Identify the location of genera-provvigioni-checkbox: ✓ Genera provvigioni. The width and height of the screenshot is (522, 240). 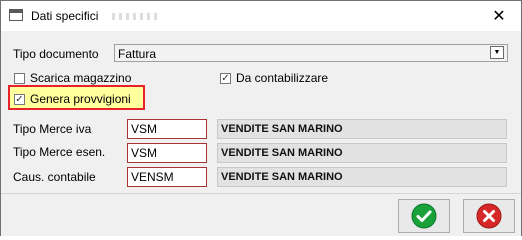
(72, 99).